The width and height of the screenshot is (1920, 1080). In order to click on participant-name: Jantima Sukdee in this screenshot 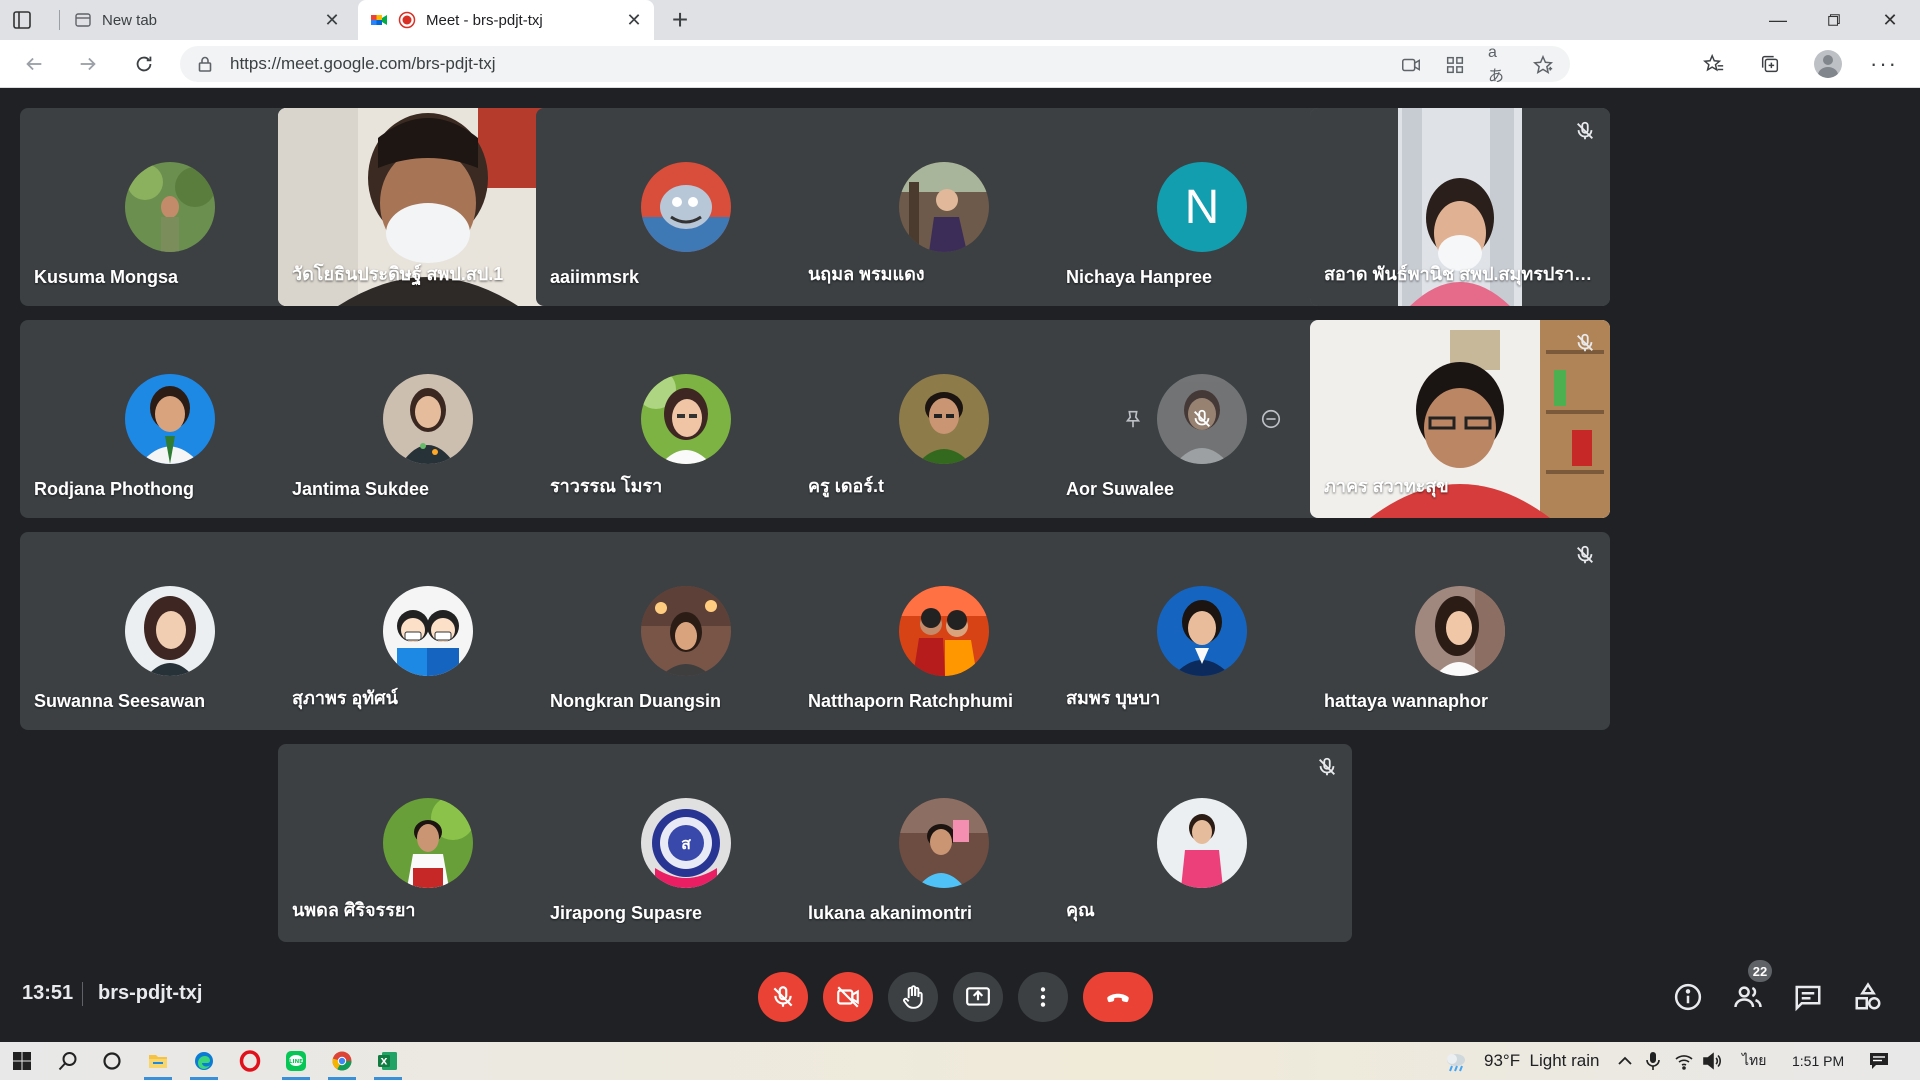, I will do `click(361, 489)`.